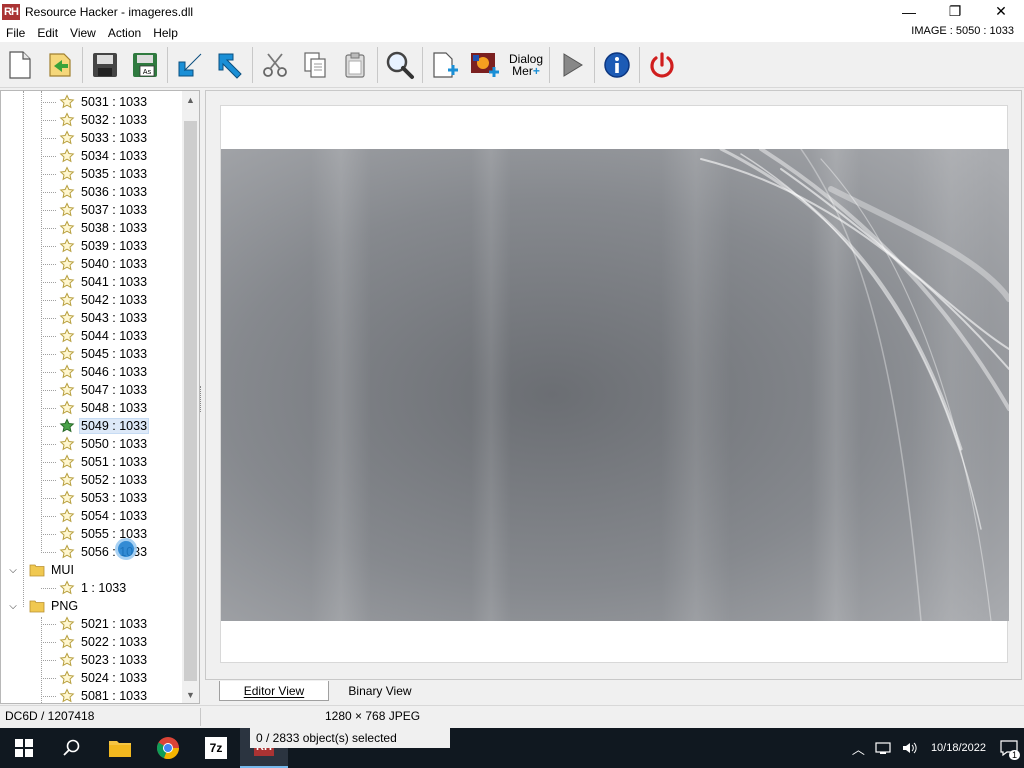 Image resolution: width=1024 pixels, height=768 pixels. I want to click on tree-item-label: 5022 : 1033, so click(114, 642).